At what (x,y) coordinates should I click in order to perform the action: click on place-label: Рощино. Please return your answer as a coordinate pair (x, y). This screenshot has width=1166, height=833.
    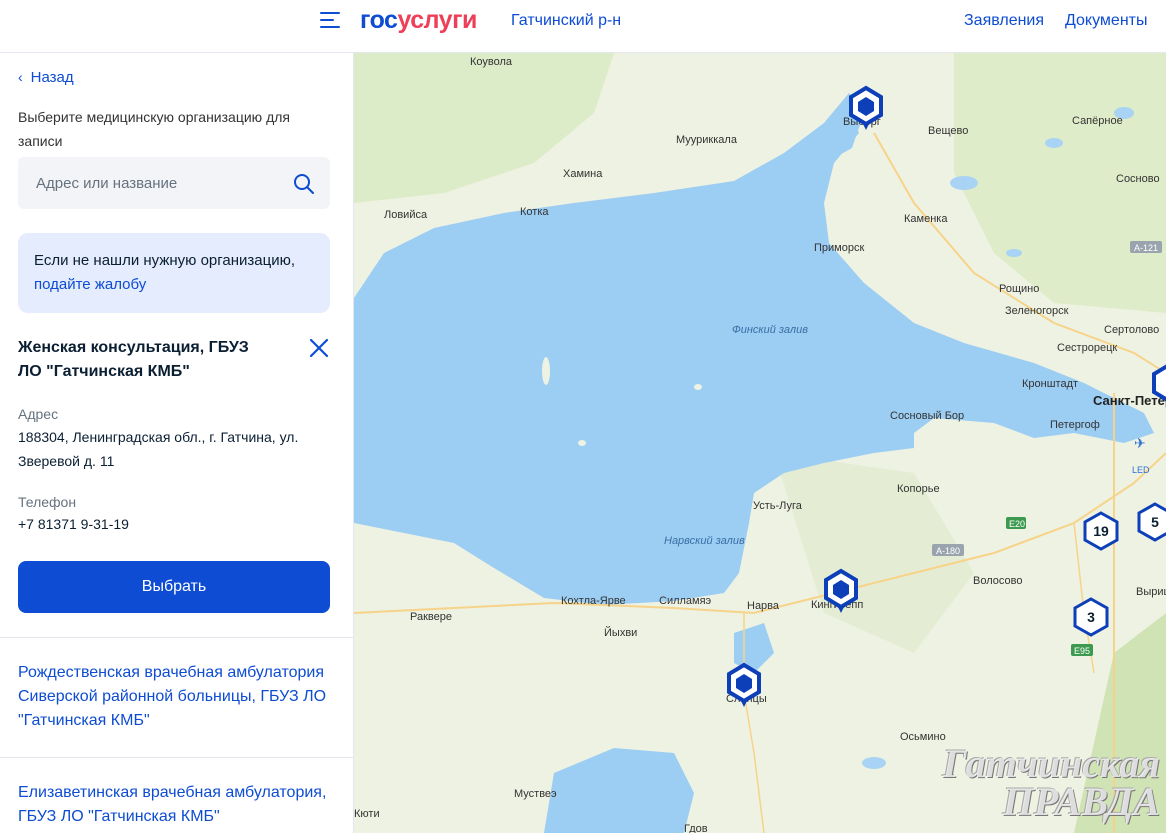
    Looking at the image, I should click on (1019, 289).